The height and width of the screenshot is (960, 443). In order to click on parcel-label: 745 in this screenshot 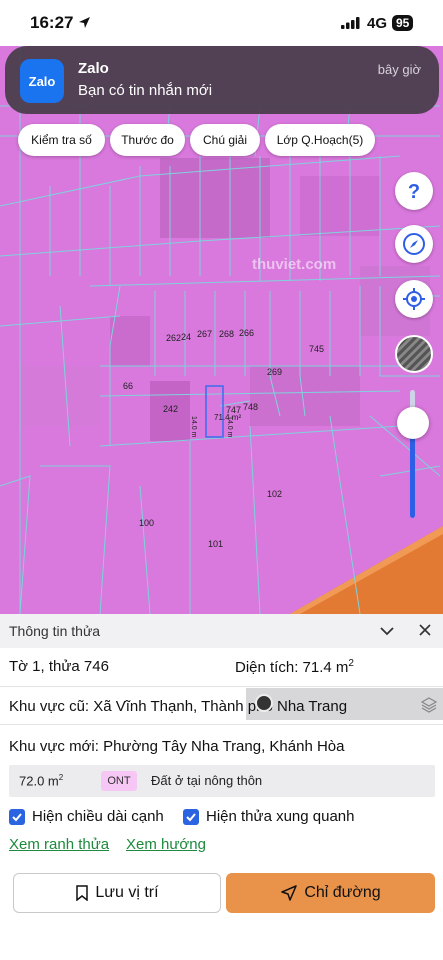, I will do `click(317, 349)`.